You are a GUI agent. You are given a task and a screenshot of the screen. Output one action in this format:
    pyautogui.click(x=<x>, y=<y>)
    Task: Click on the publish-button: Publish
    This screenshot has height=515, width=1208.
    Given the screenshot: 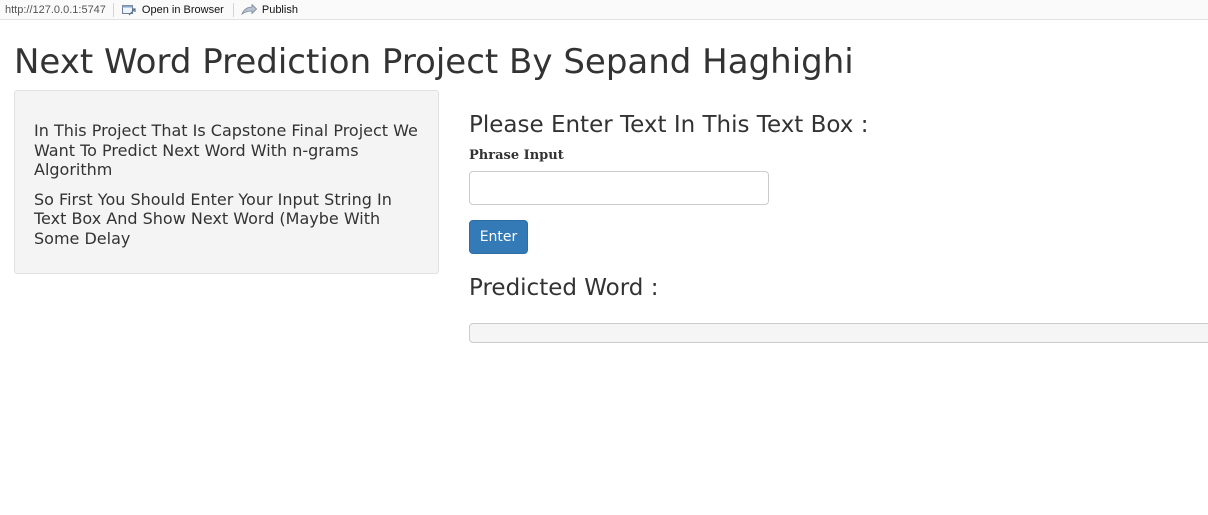 What is the action you would take?
    pyautogui.click(x=270, y=9)
    